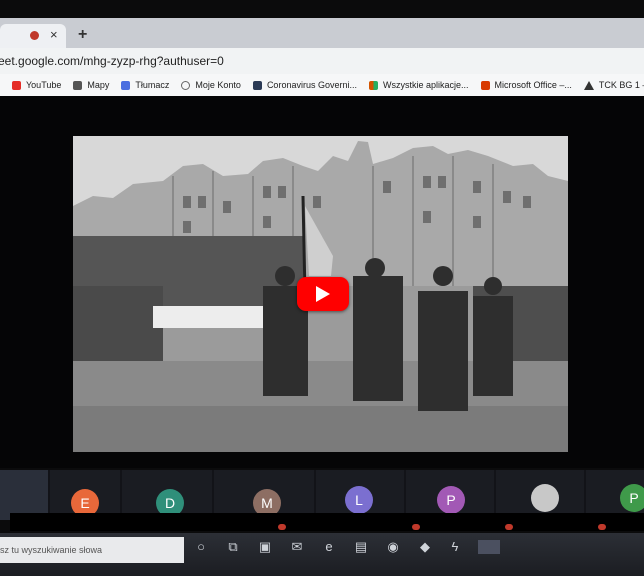 Image resolution: width=644 pixels, height=576 pixels. Describe the element at coordinates (297, 547) in the screenshot. I see `mail-icon: ✉` at that location.